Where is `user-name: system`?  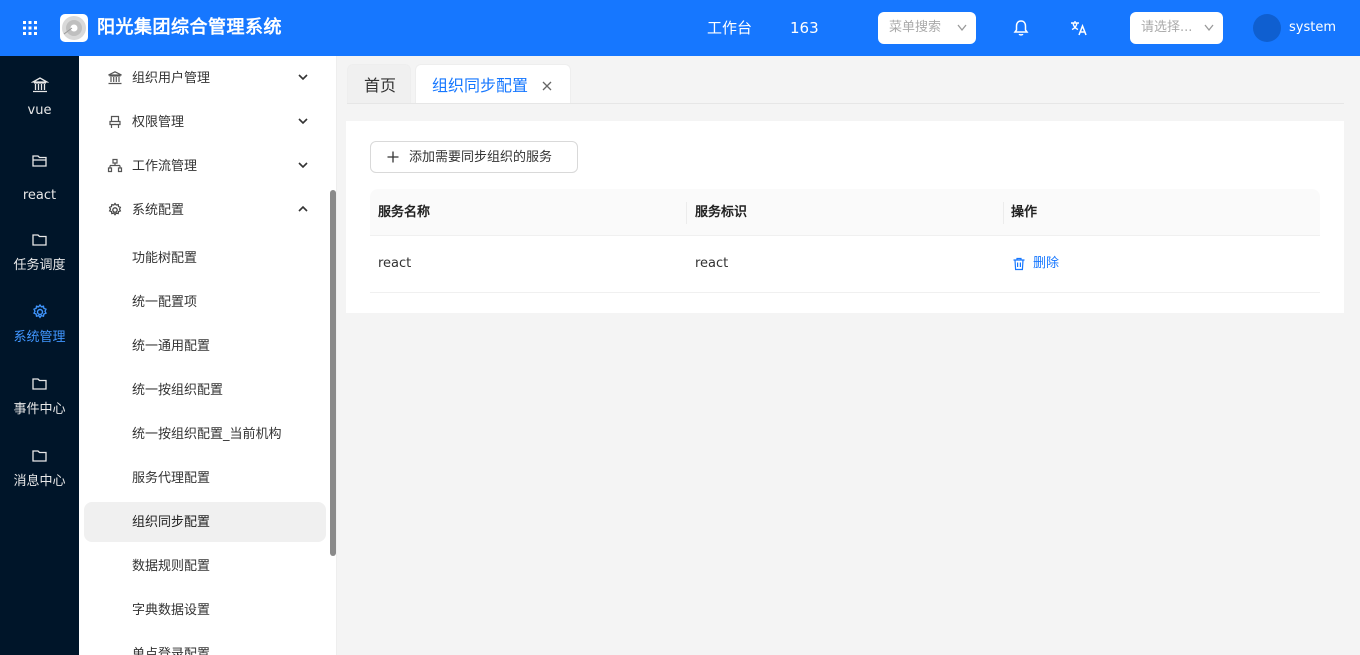 user-name: system is located at coordinates (1312, 28).